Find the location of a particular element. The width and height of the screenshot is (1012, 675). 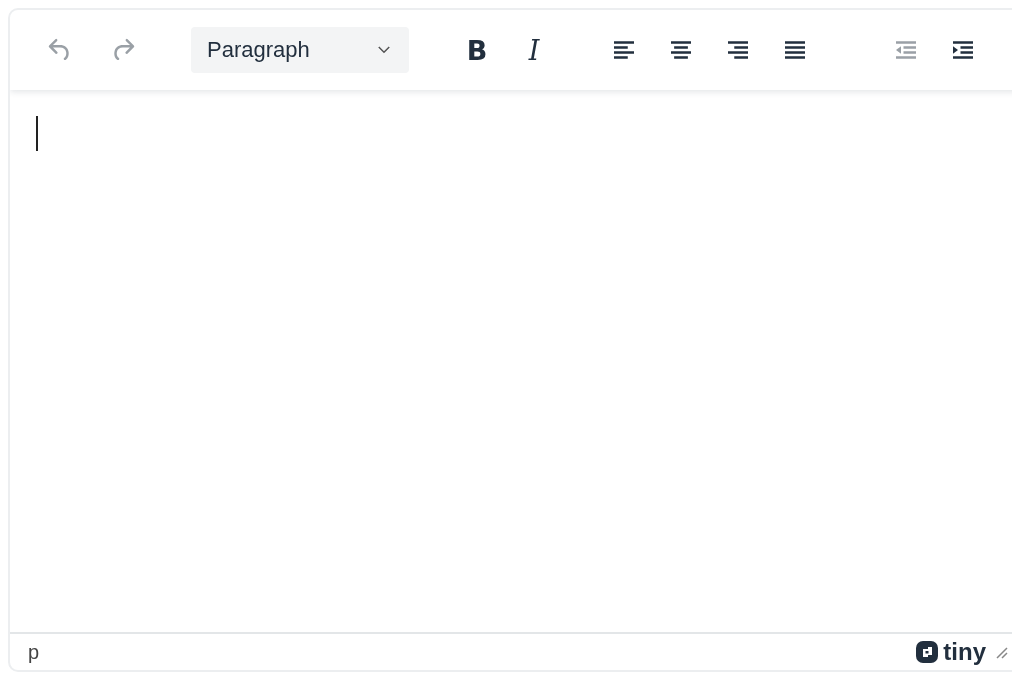

block-format-dropdown: Paragraph is located at coordinates (300, 50).